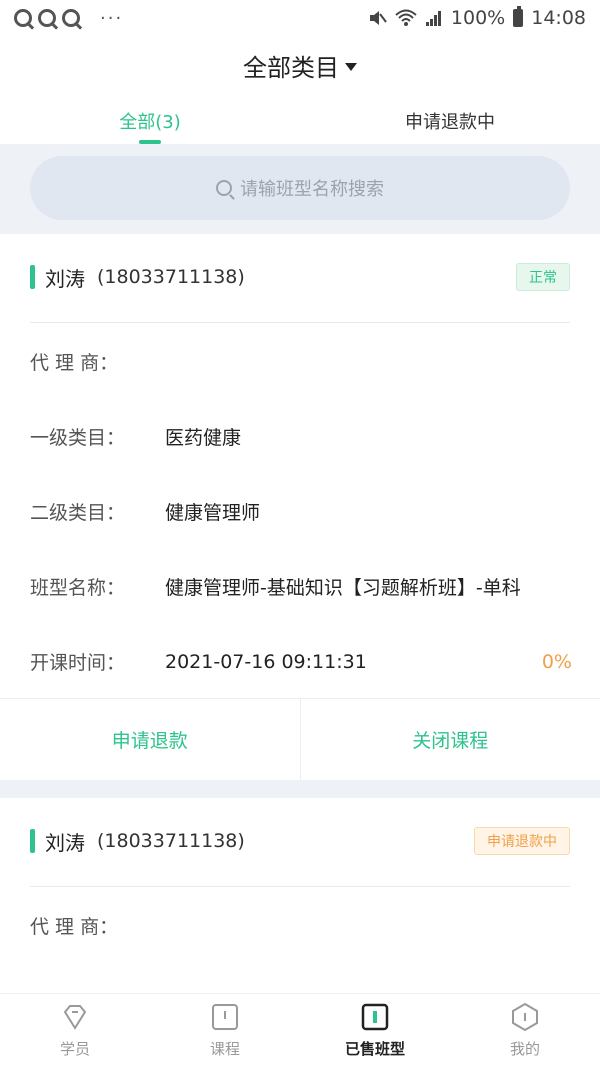  I want to click on class-name-value: 健康管理师-基础知识【习题解析班】-单科, so click(343, 588).